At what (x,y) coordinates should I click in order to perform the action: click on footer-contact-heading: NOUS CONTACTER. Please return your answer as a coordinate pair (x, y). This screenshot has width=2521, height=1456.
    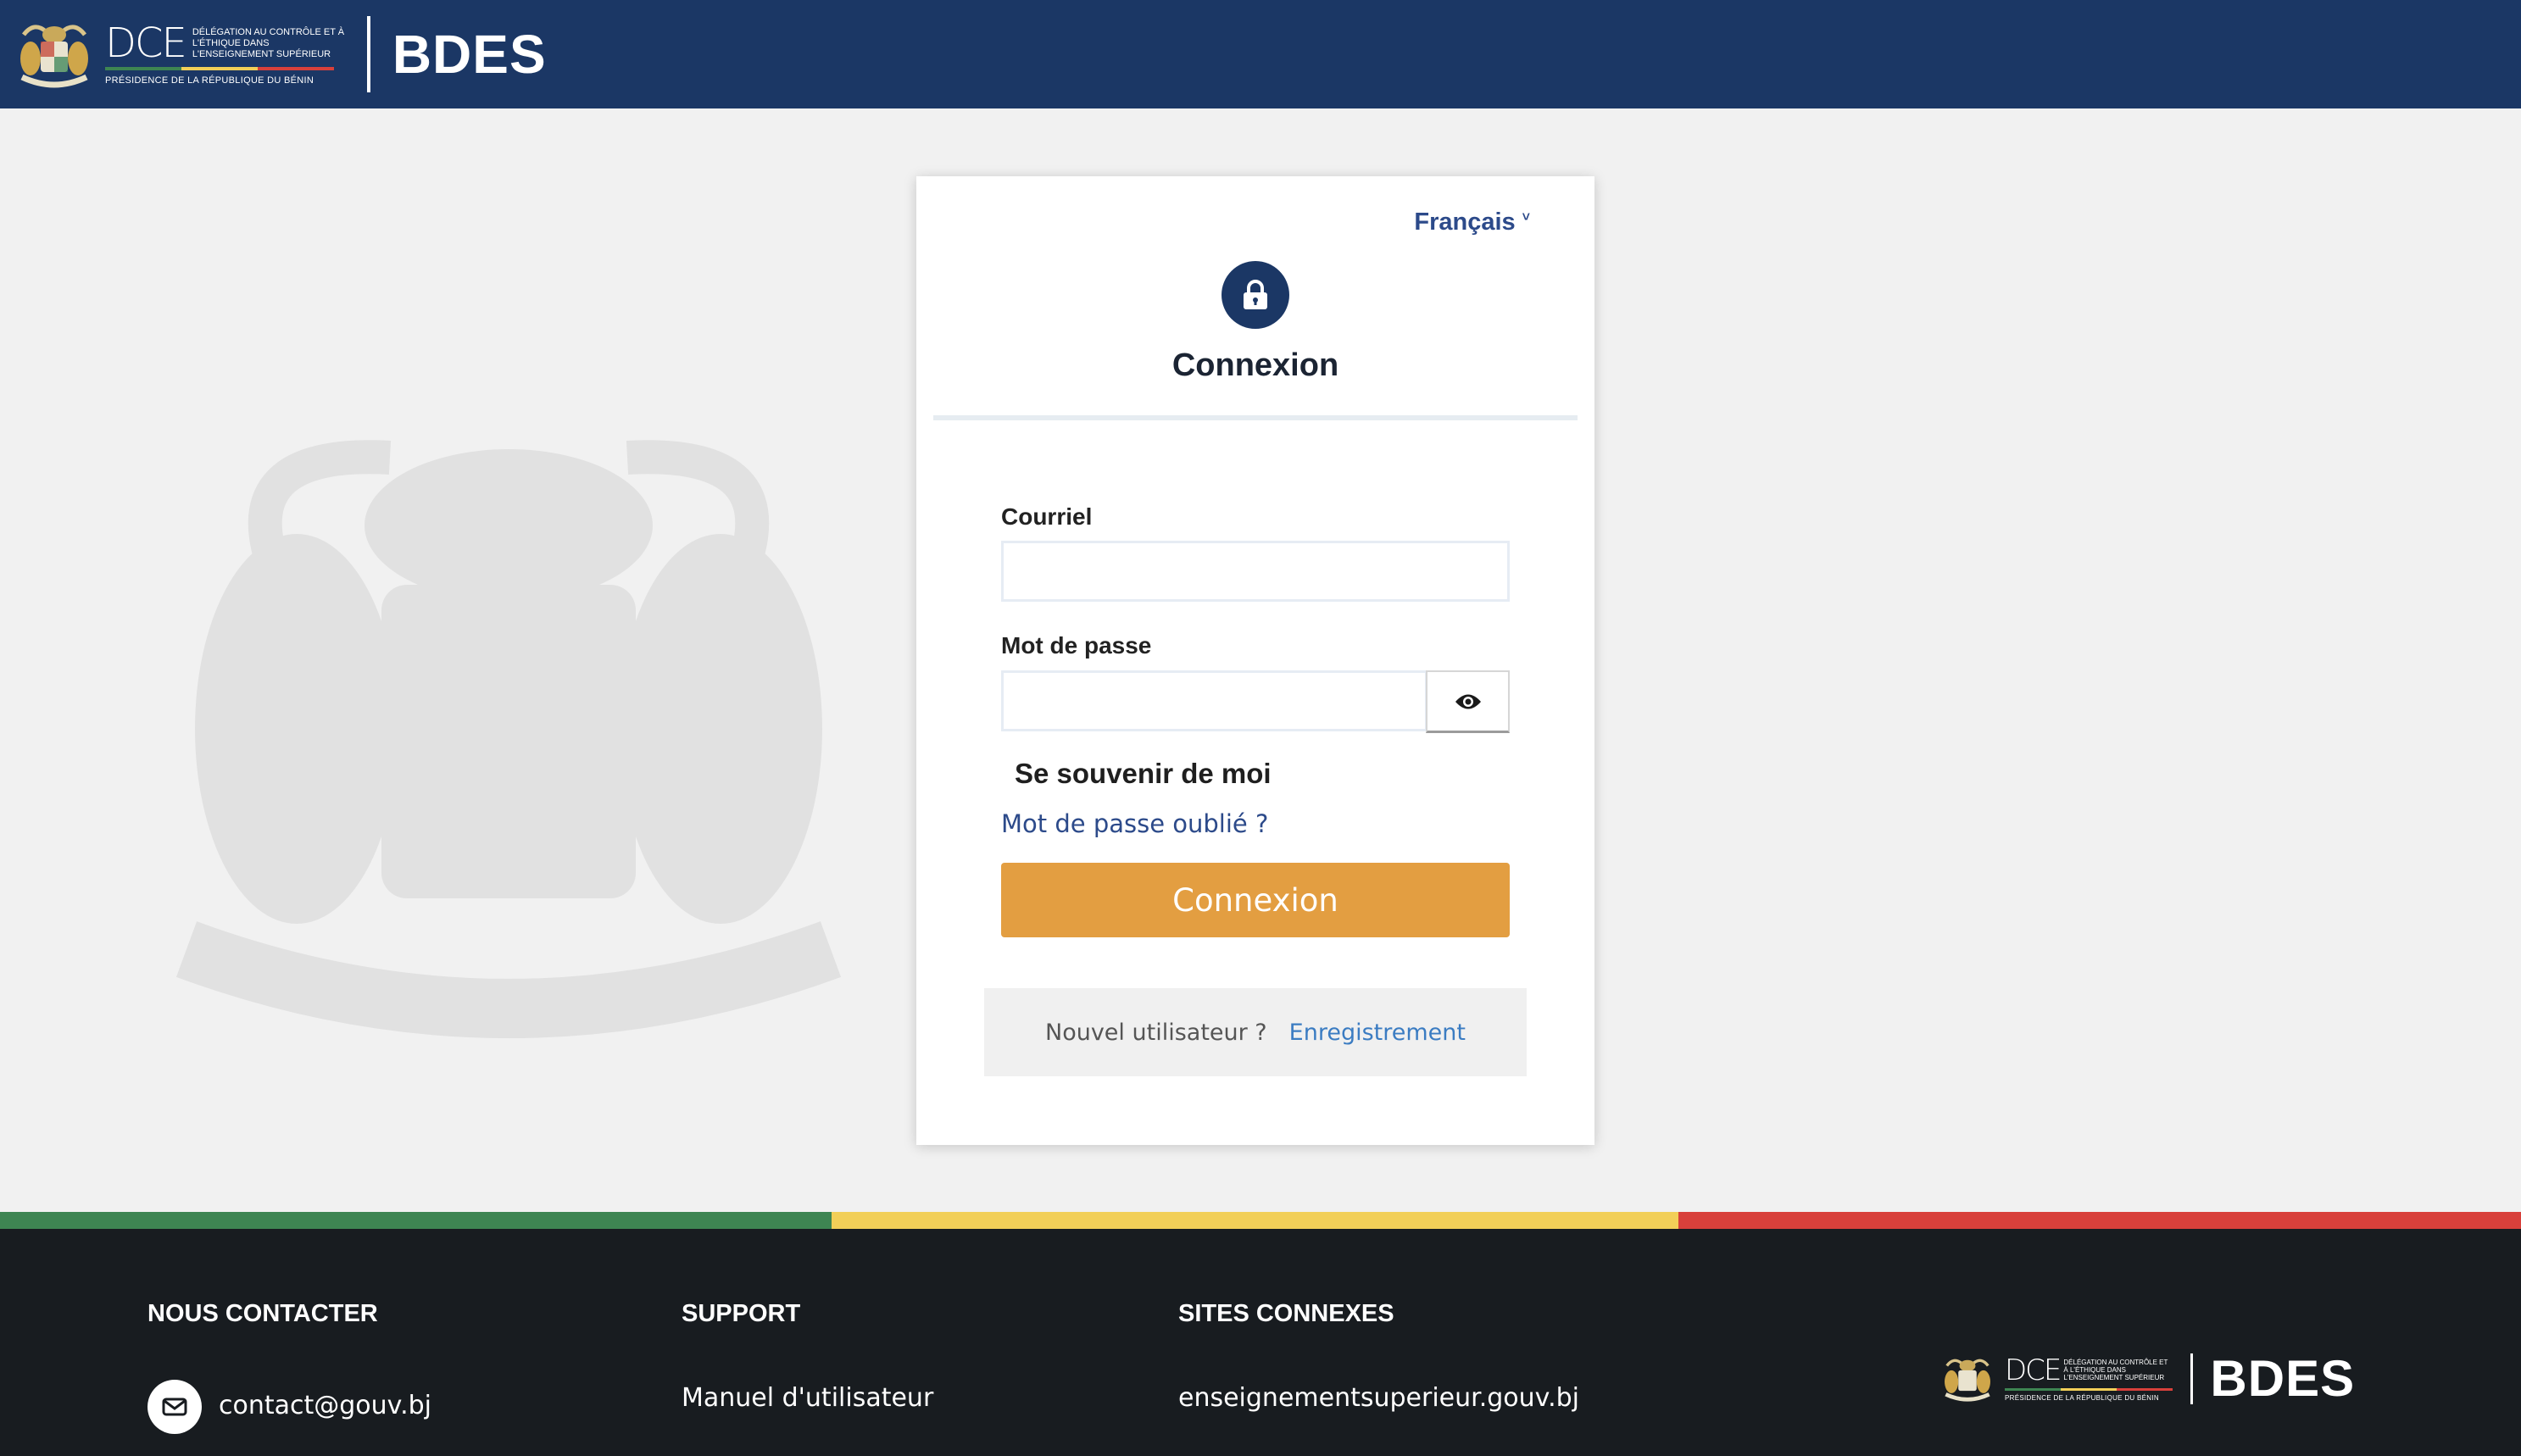
    Looking at the image, I should click on (262, 1313).